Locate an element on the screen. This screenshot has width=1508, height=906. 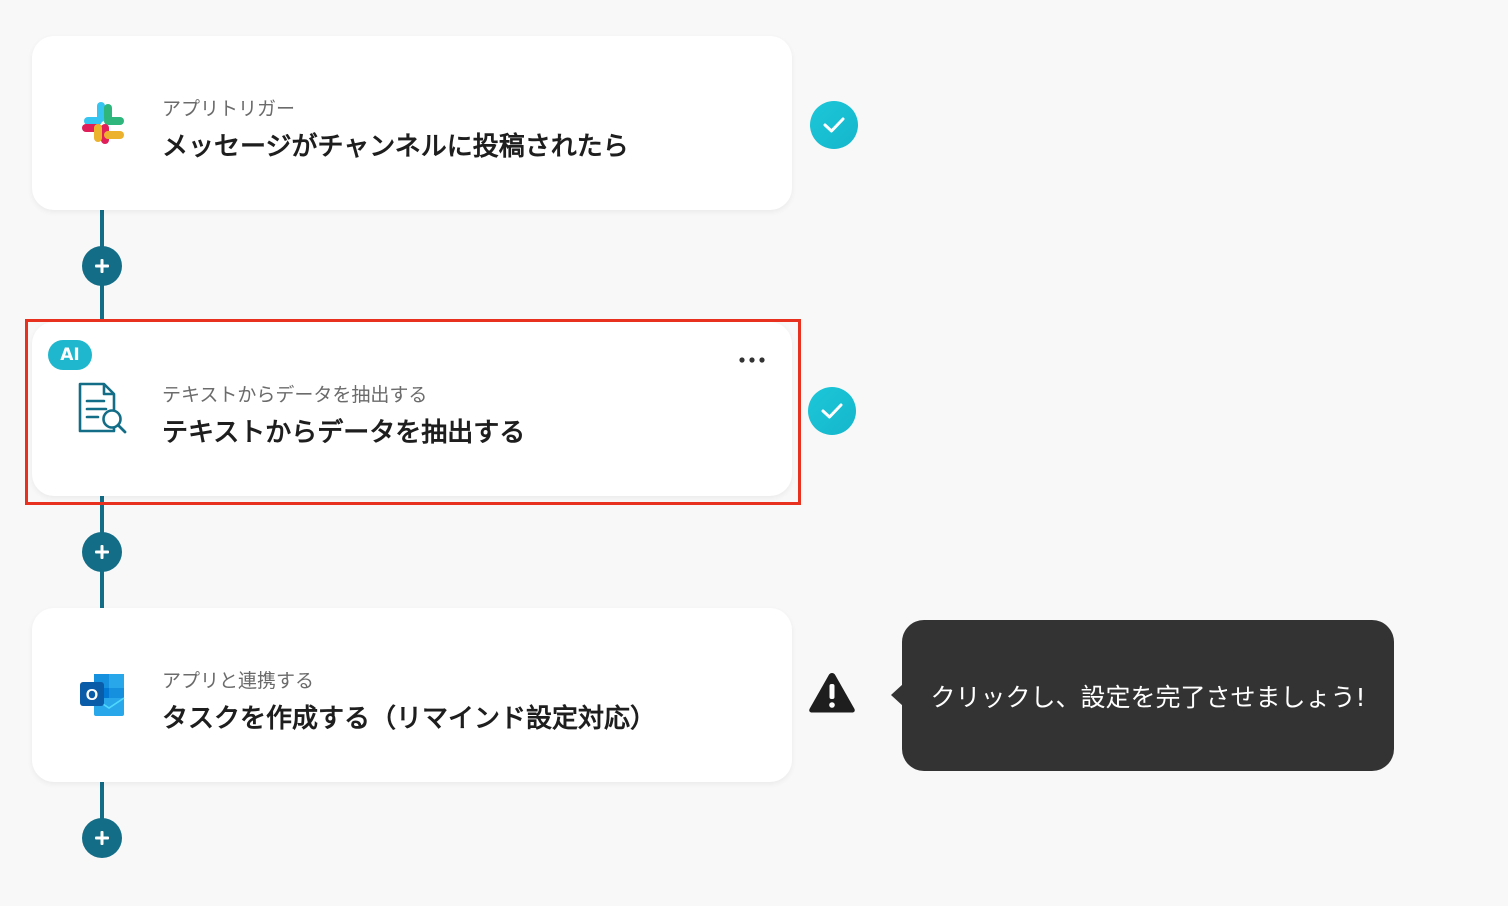
tooltip: クリックし、設定を完了させましょう! is located at coordinates (1142, 695).